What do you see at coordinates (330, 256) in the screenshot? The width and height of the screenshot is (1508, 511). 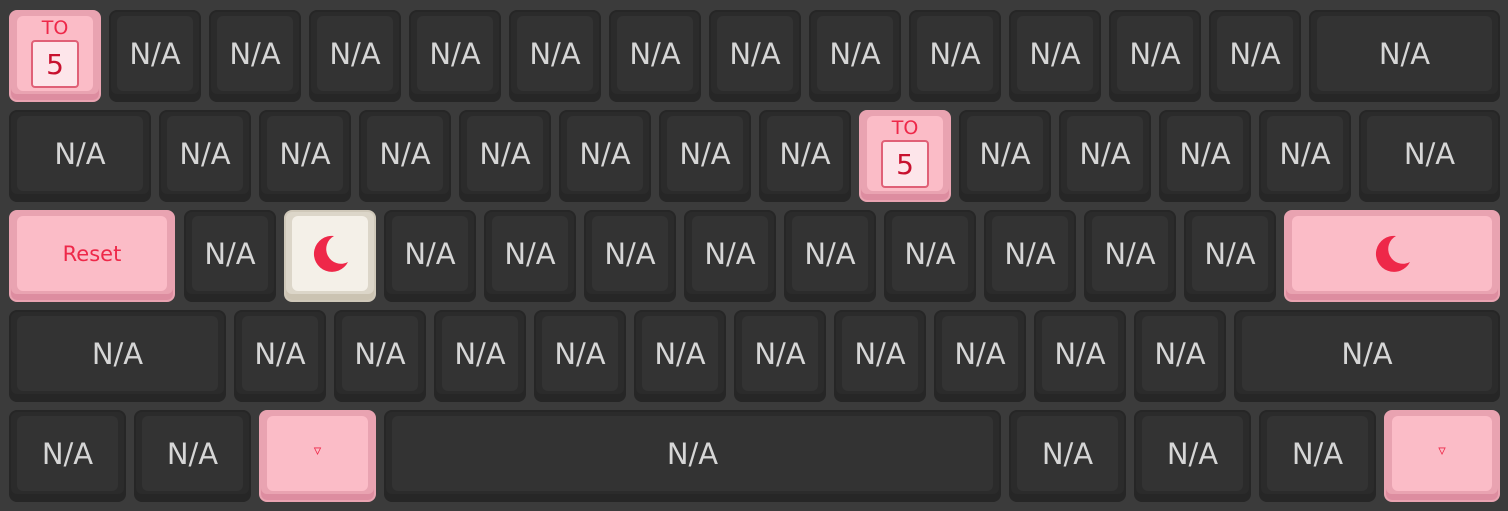 I see `sleep-key` at bounding box center [330, 256].